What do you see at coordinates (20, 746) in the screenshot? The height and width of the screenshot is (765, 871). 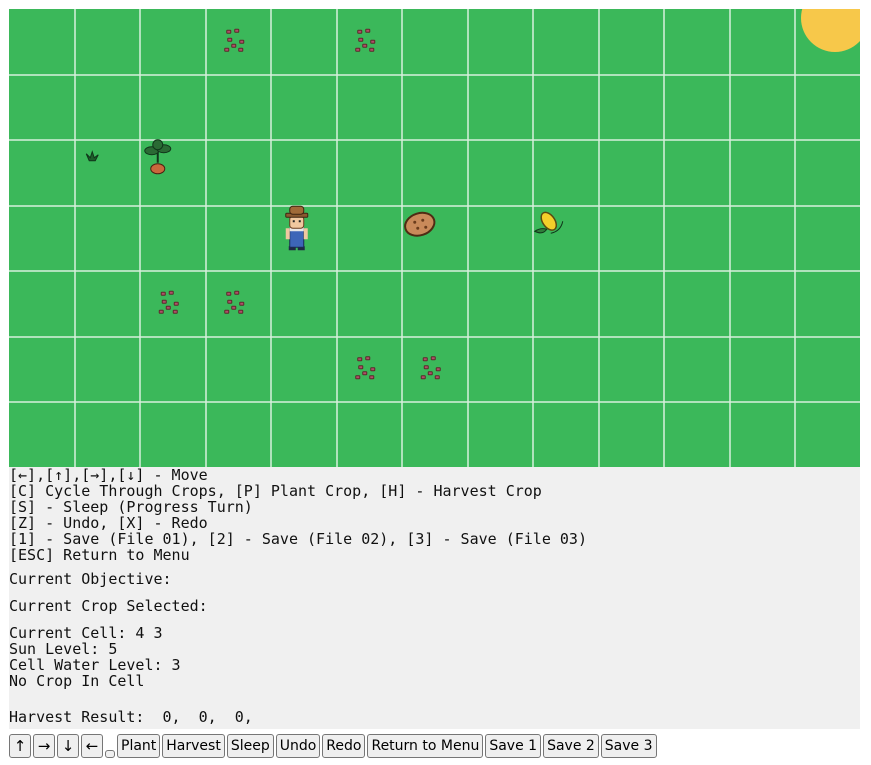 I see `move-up-button: ↑` at bounding box center [20, 746].